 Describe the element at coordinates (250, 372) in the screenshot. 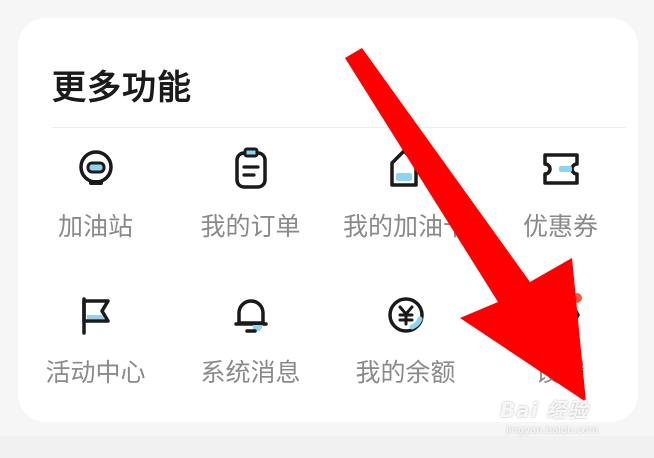

I see `feature-label: 系统消息` at that location.